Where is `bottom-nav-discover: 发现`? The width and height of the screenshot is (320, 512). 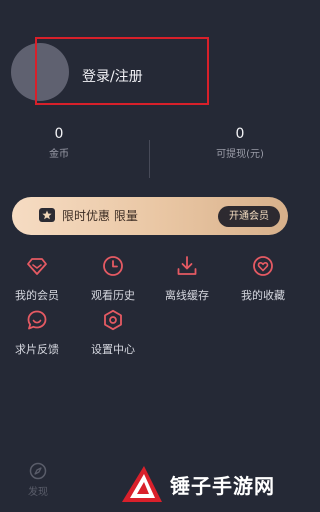 bottom-nav-discover: 发现 is located at coordinates (38, 480).